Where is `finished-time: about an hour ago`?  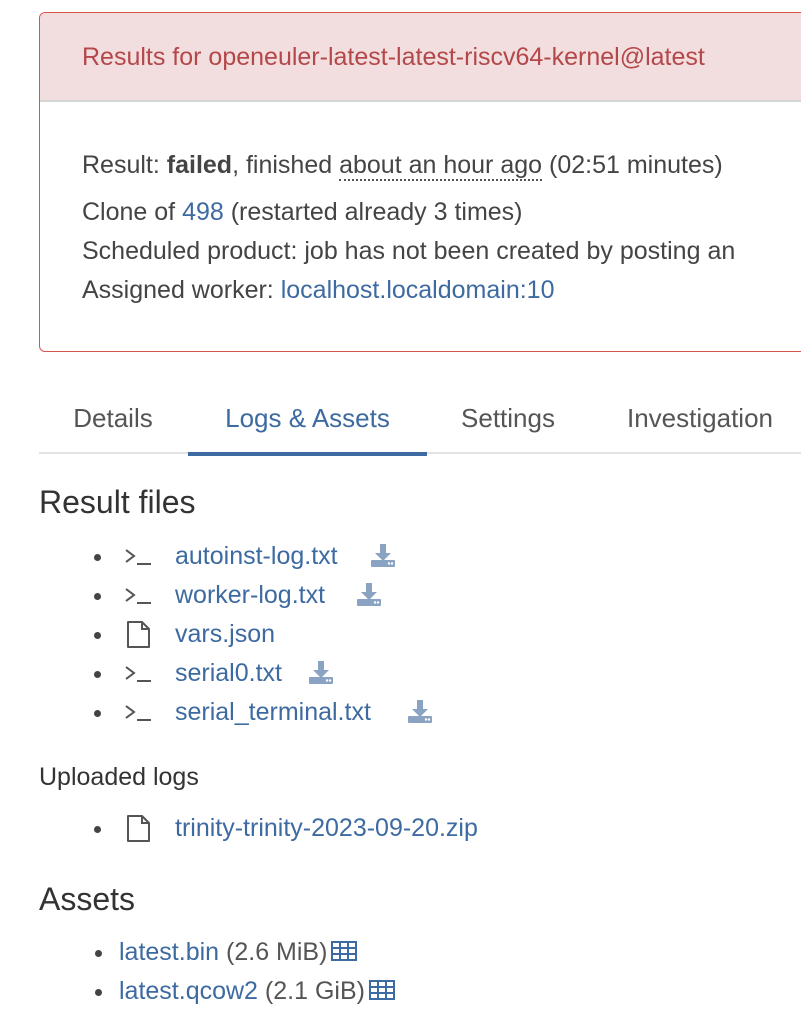
finished-time: about an hour ago is located at coordinates (441, 166).